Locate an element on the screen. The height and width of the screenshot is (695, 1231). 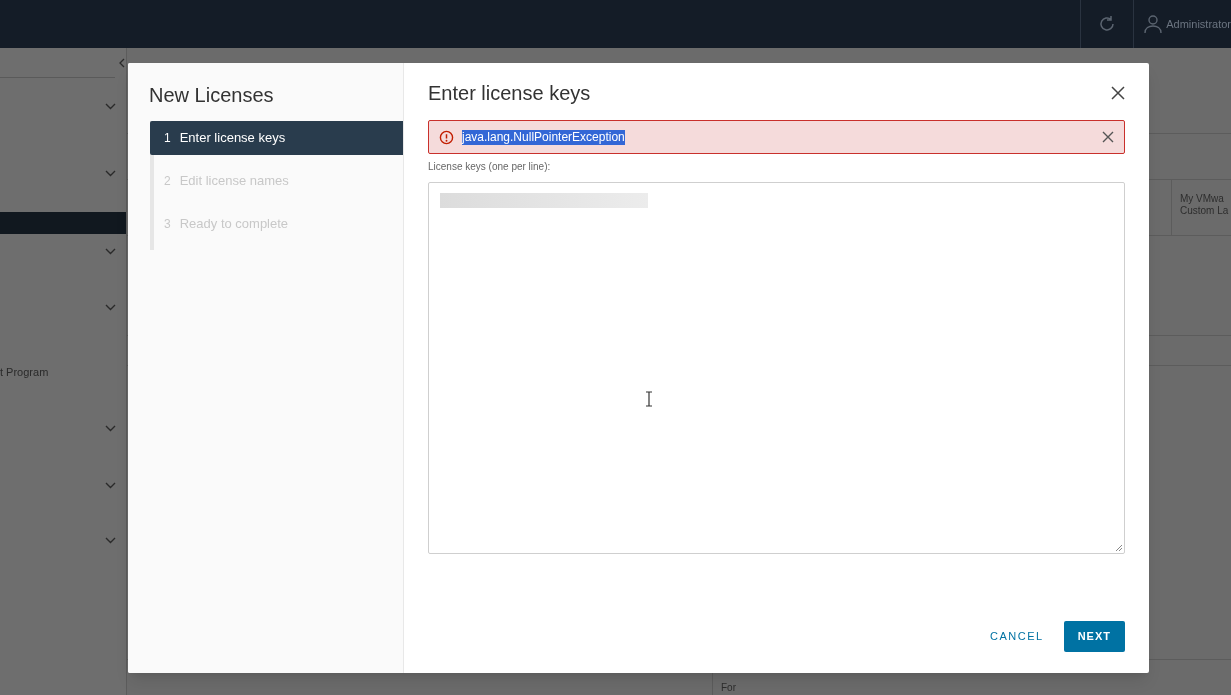
field-label: License keys (one per line): is located at coordinates (490, 167).